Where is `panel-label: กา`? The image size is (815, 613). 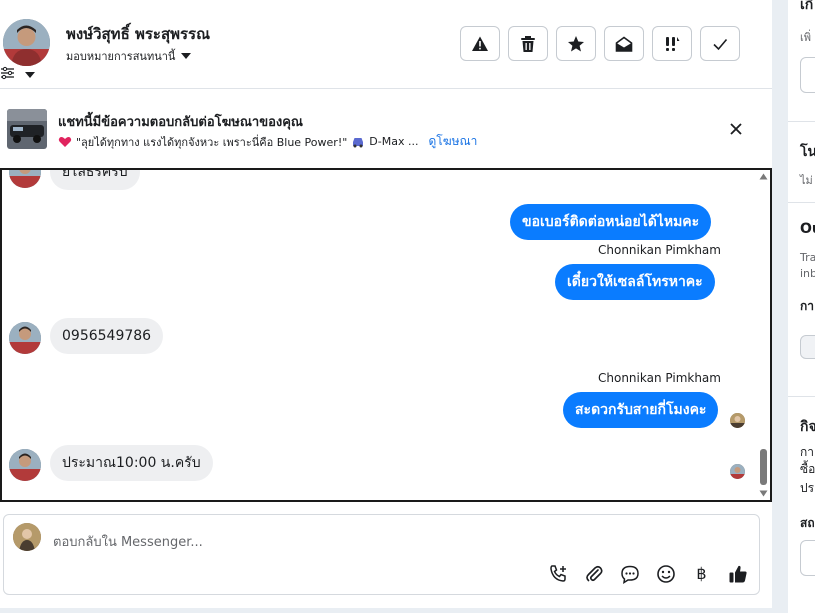
panel-label: กา is located at coordinates (807, 306).